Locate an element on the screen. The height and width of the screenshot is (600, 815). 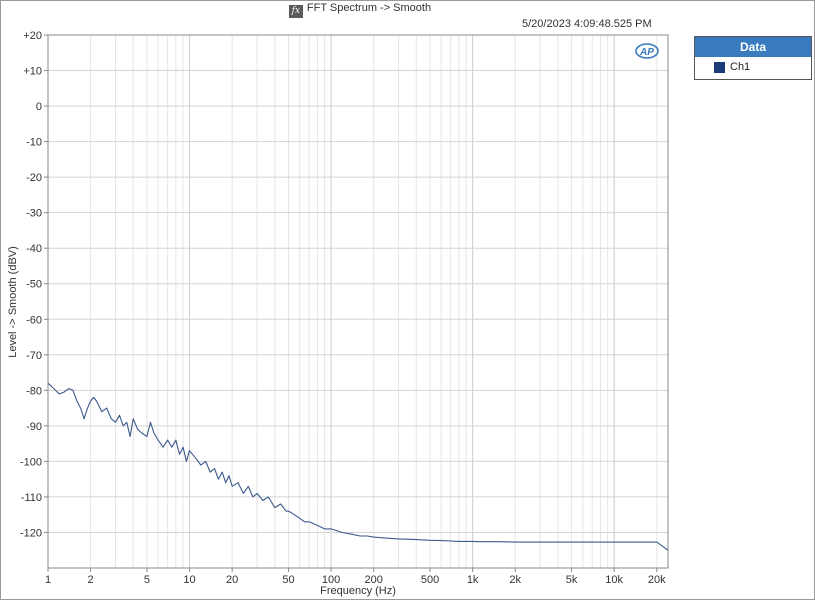
ap-logo: AP is located at coordinates (647, 51).